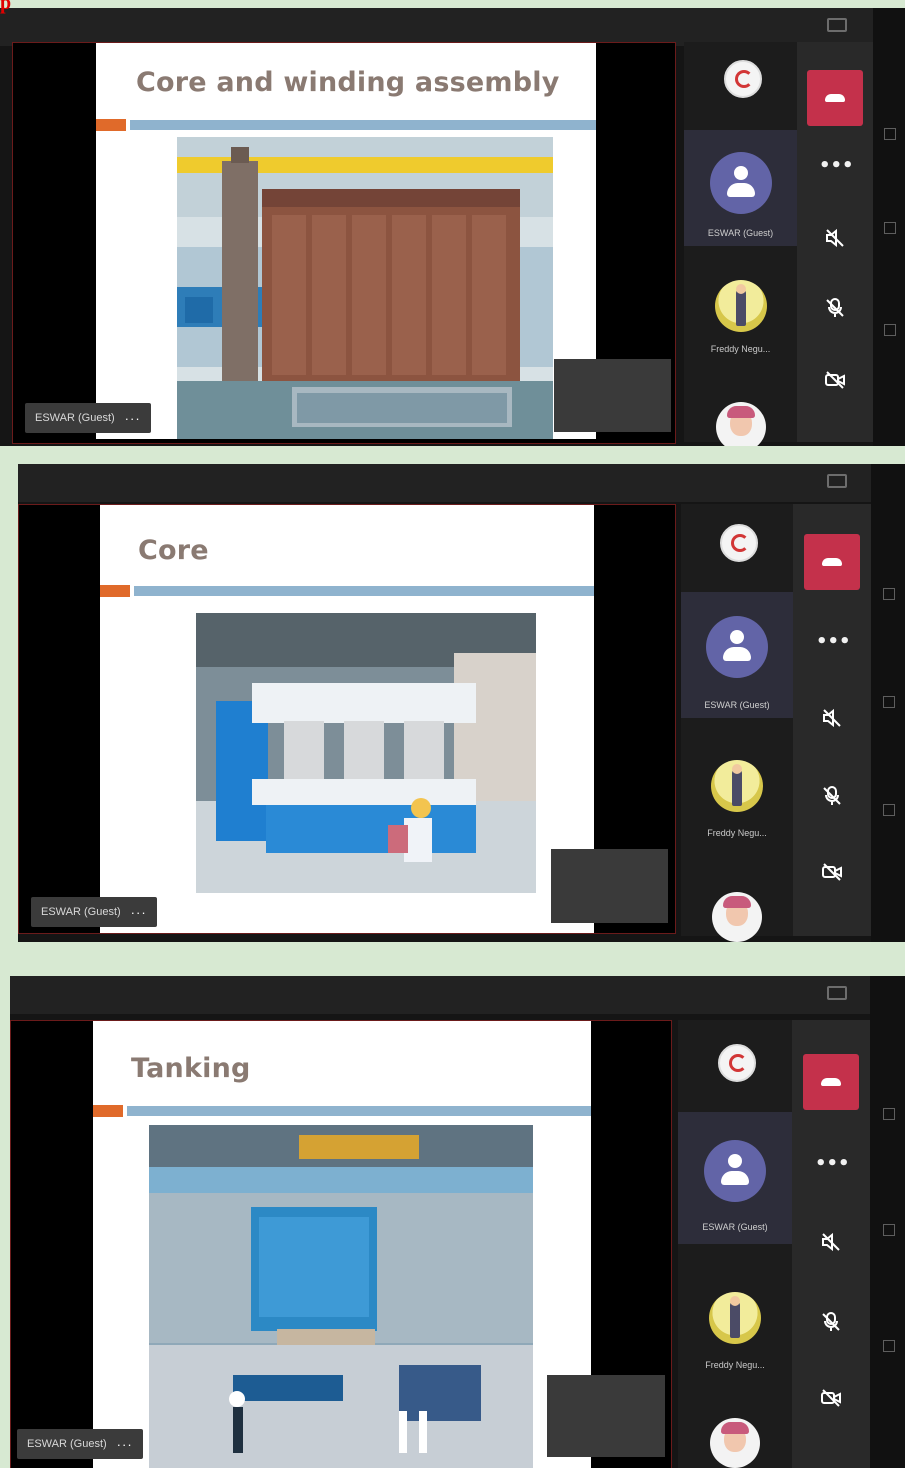  I want to click on presentation-slide: Core and winding assembly, so click(346, 241).